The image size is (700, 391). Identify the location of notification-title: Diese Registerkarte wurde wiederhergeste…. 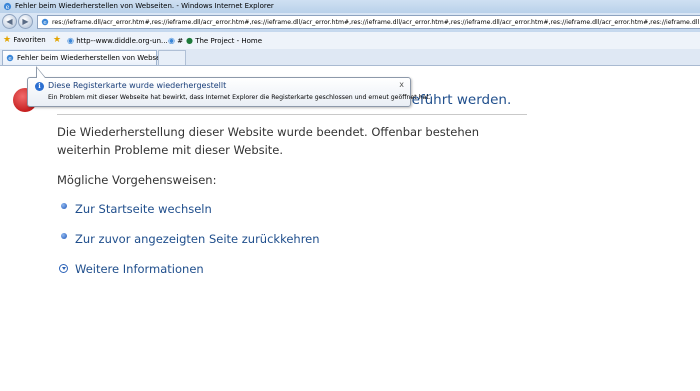
(137, 85).